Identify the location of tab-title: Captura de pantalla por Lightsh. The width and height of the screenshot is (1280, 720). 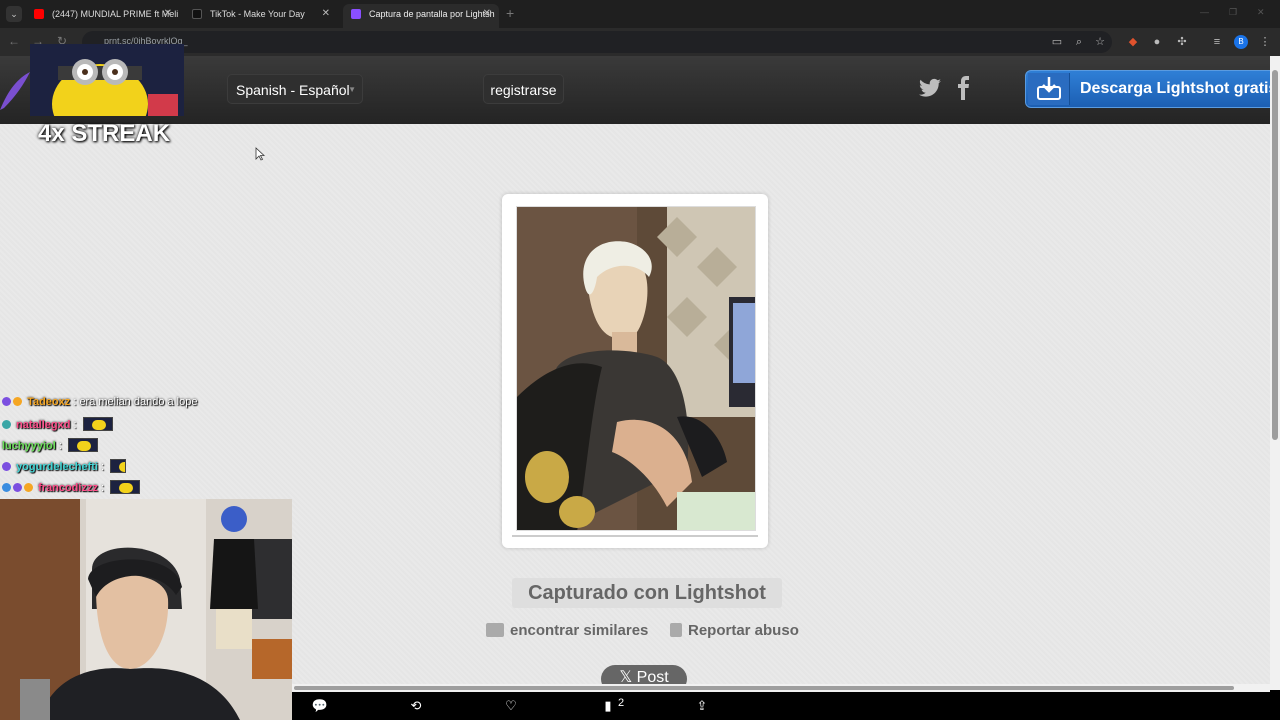
(432, 14).